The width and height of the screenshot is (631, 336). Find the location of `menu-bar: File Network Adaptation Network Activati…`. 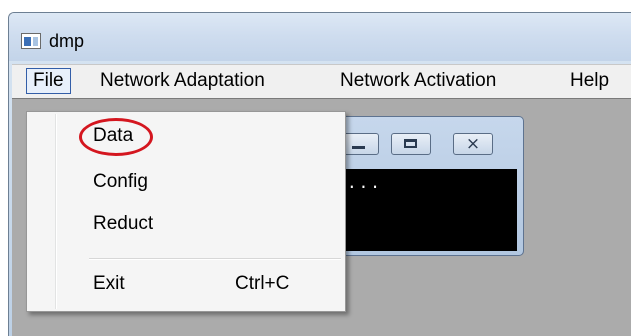

menu-bar: File Network Adaptation Network Activati… is located at coordinates (321, 81).